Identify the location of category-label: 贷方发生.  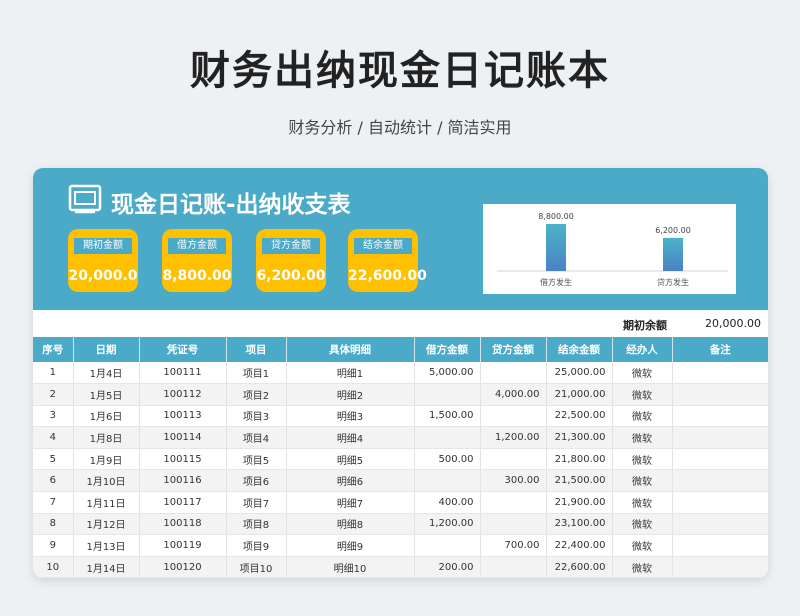
(673, 282).